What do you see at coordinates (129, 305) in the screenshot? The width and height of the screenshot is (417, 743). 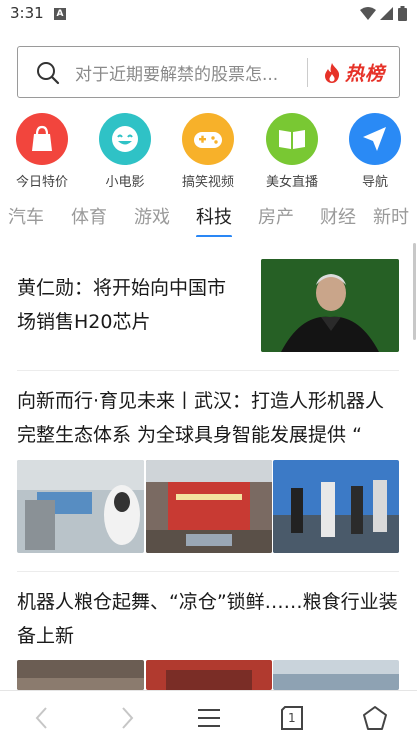 I see `article-title: 黄仁勋：将开始向中国市场销售H20芯片` at bounding box center [129, 305].